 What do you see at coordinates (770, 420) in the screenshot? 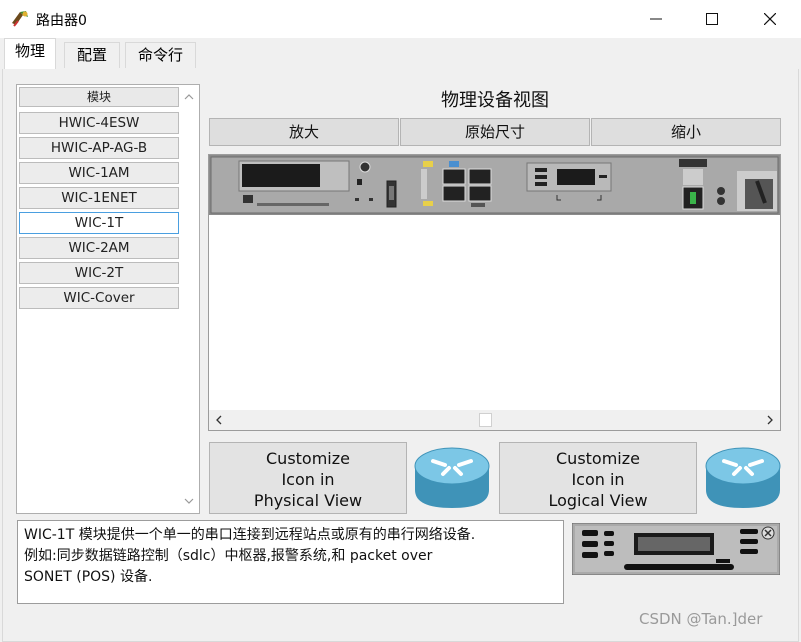
I see `scroll-right-icon` at bounding box center [770, 420].